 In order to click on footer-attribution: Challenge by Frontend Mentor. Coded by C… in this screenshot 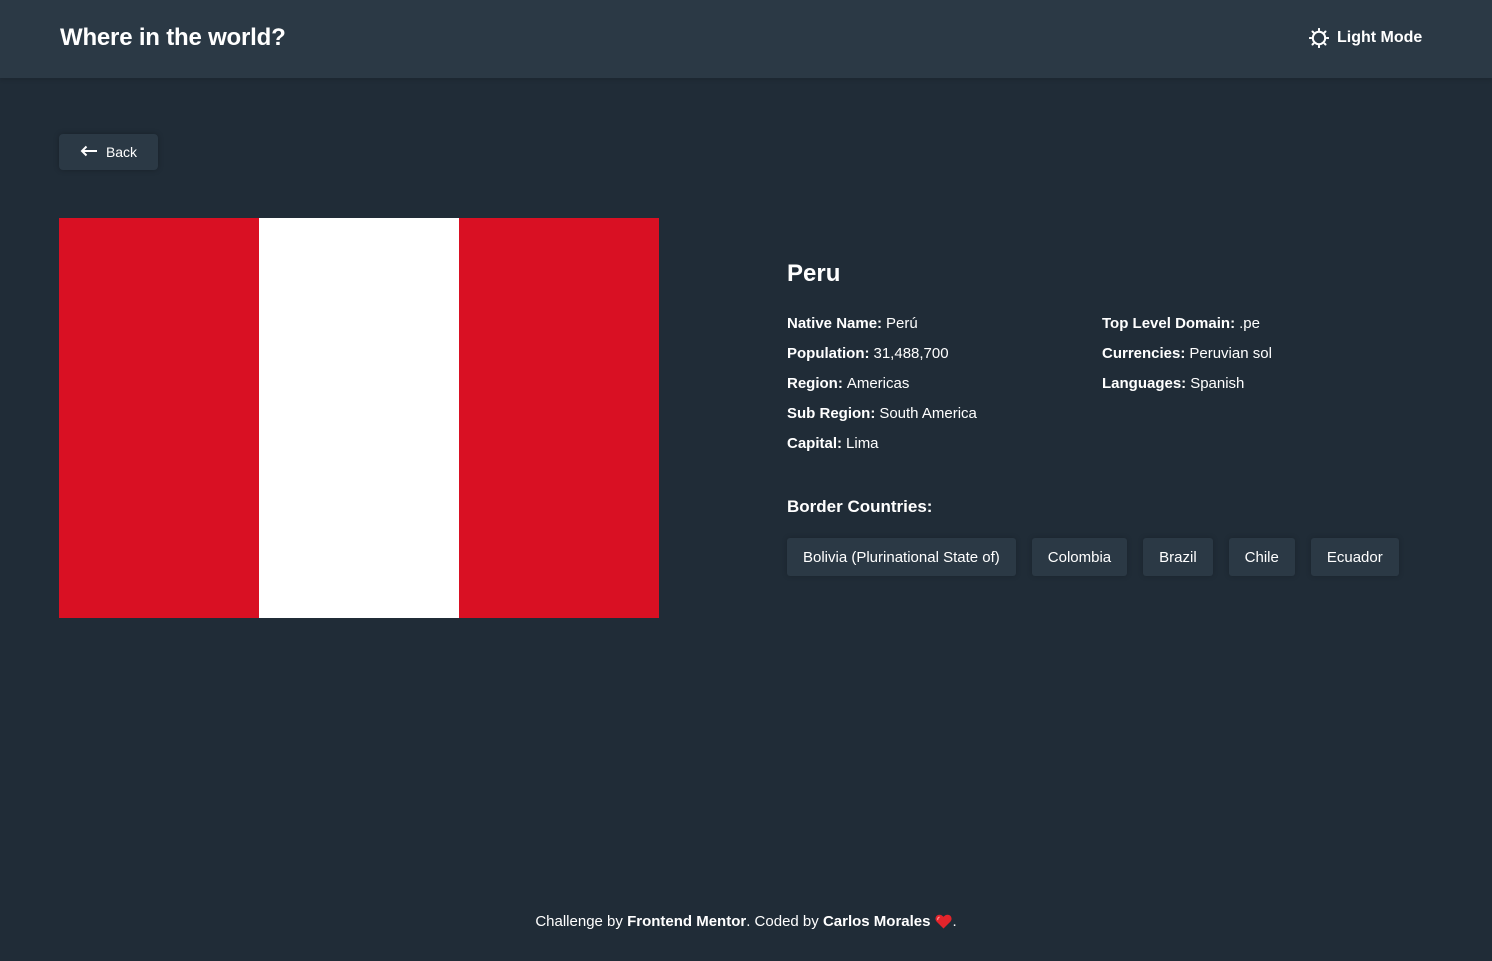, I will do `click(746, 923)`.